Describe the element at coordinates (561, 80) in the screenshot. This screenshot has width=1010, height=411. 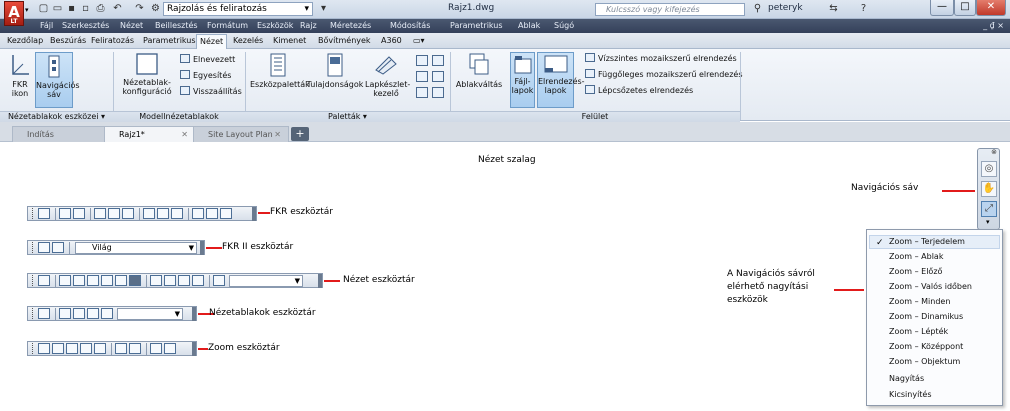
I see `layout-tabs-button: Elrendezés-lapok` at that location.